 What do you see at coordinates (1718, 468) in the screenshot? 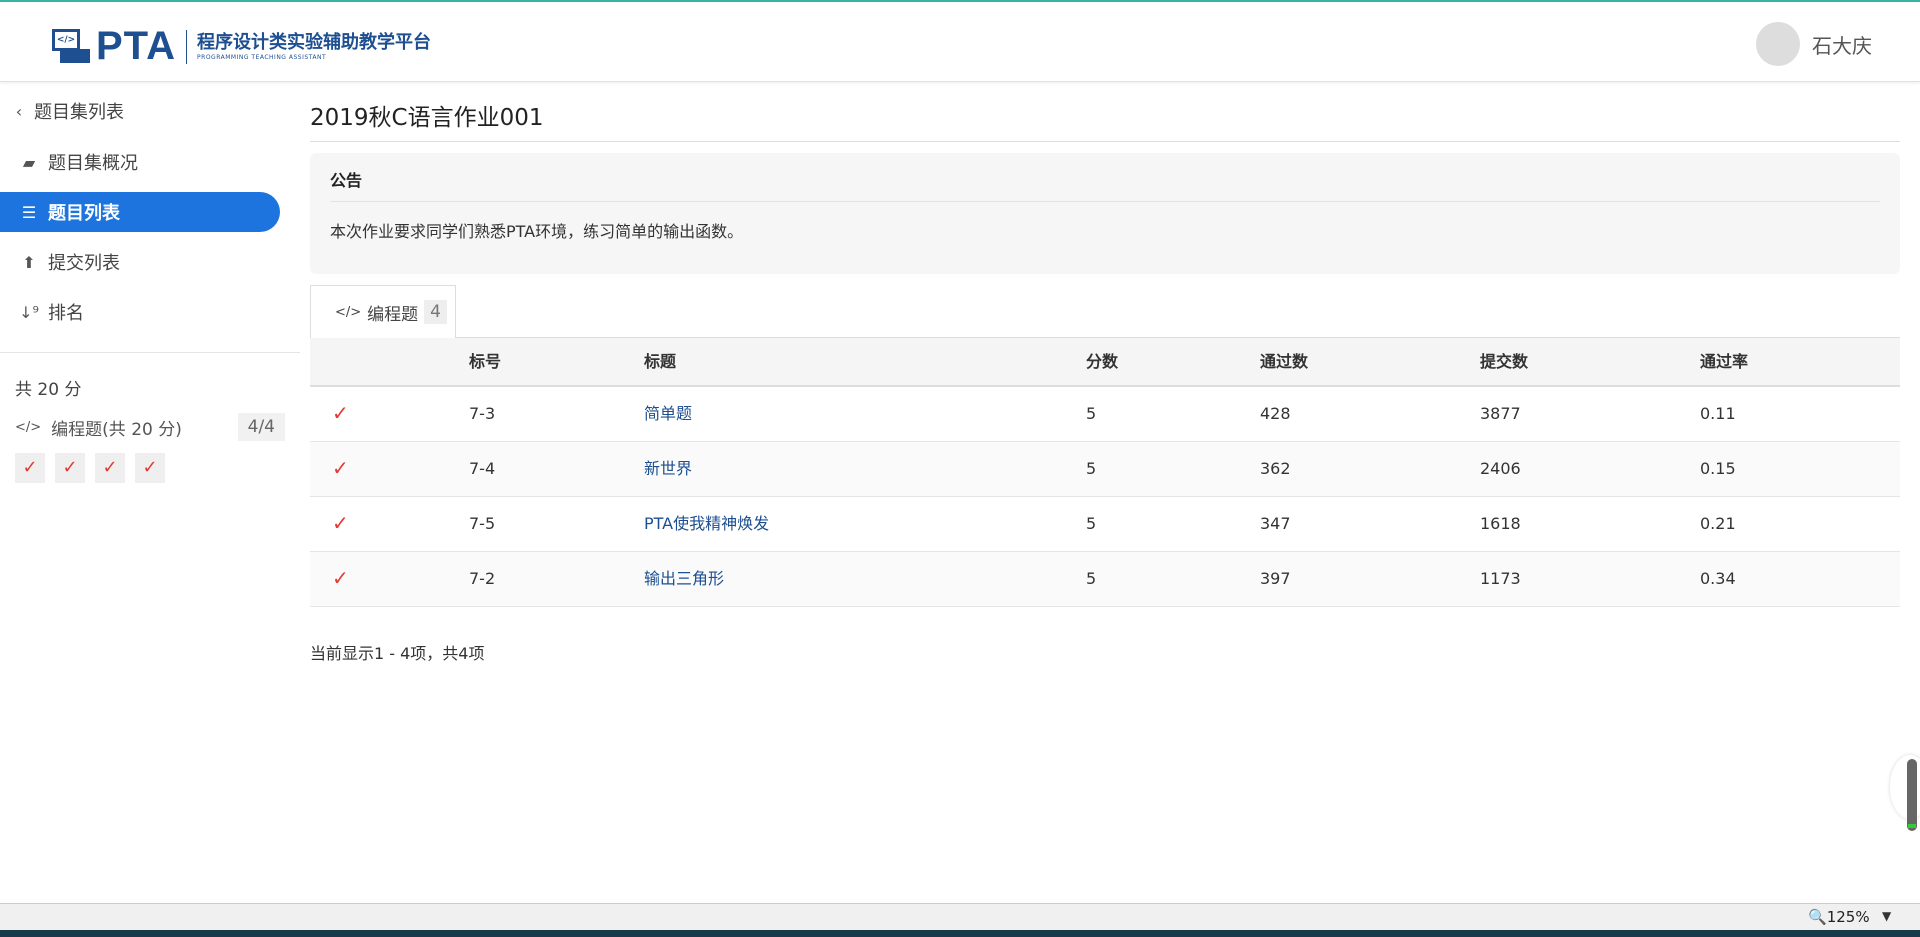
I see `cell-rate: 0.15` at bounding box center [1718, 468].